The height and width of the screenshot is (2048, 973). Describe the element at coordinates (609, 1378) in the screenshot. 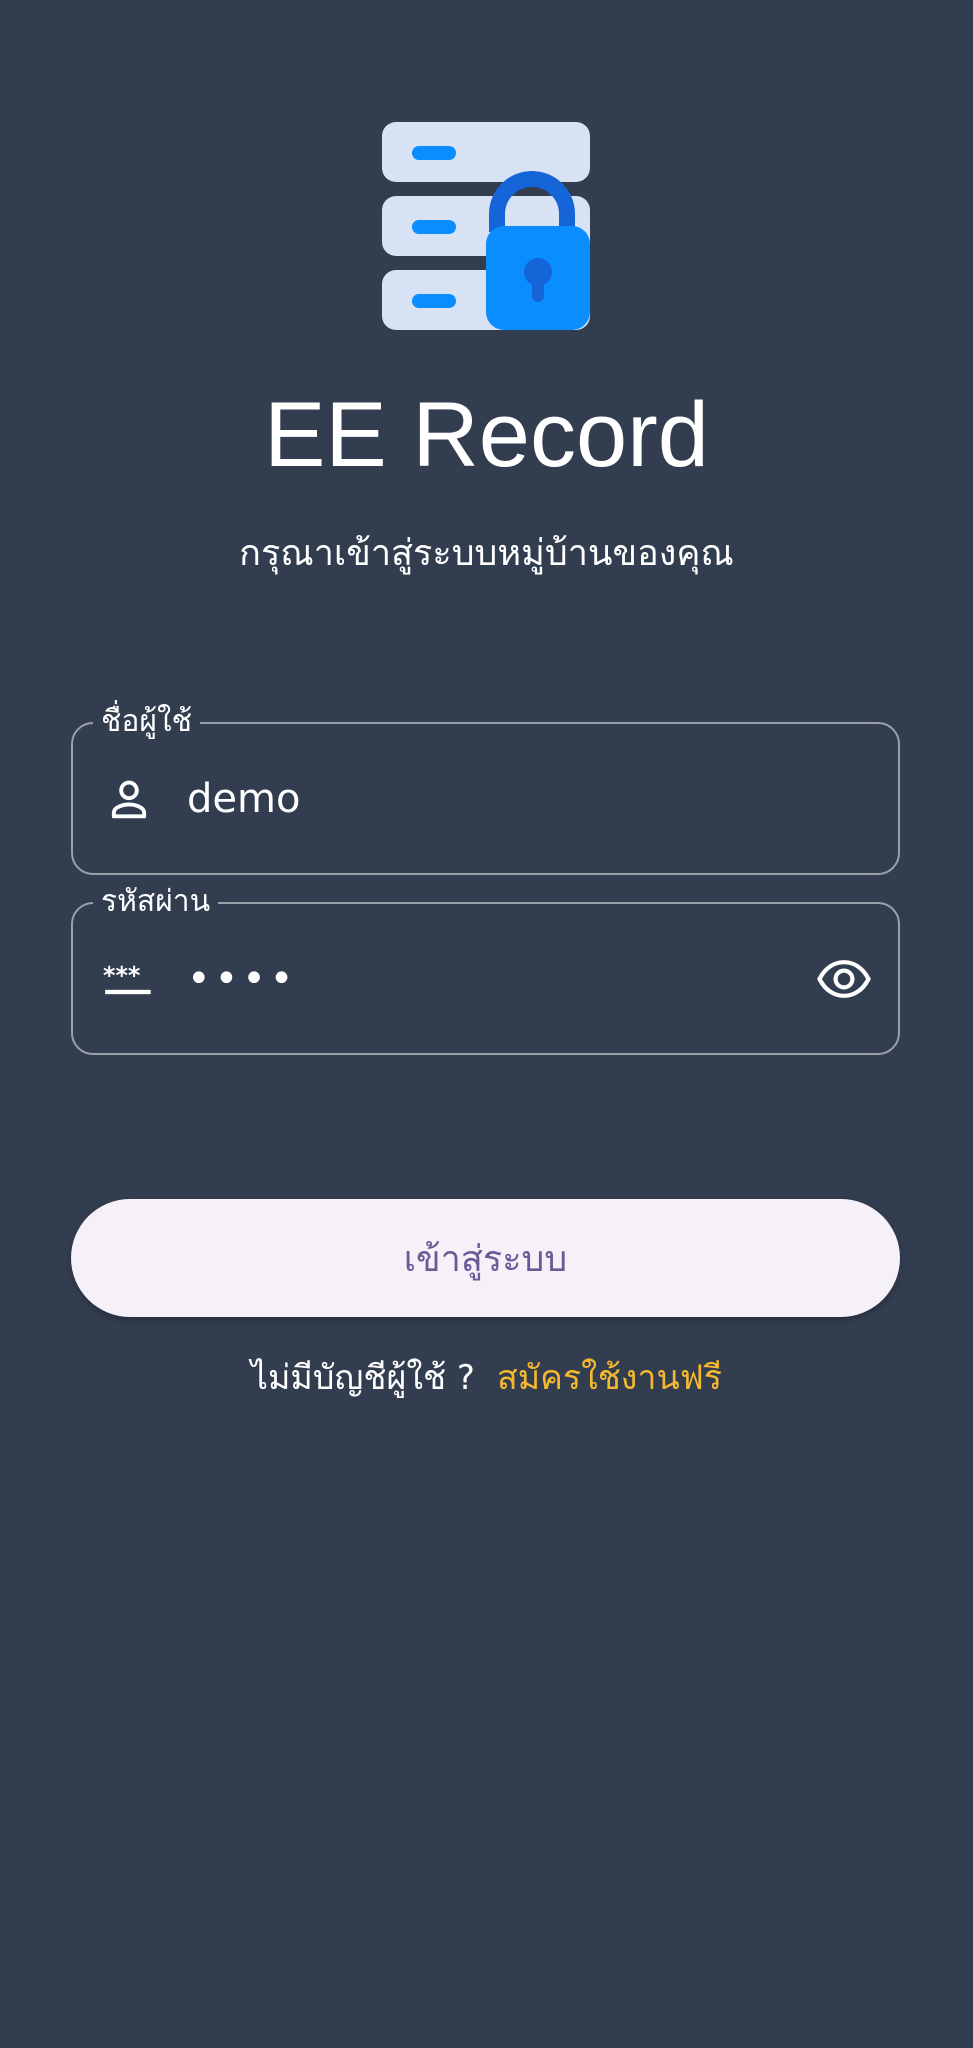

I see `signup-link: สมัครใช้งานฟรี` at that location.